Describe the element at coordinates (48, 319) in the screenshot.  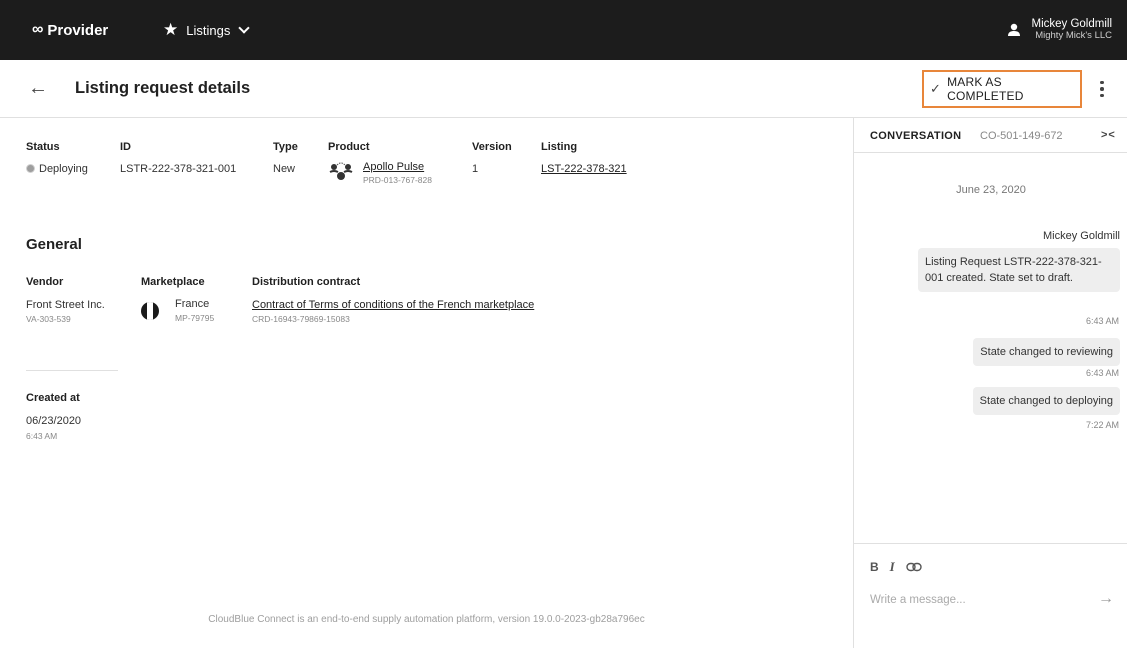
I see `vendor-id: VA-303-539` at that location.